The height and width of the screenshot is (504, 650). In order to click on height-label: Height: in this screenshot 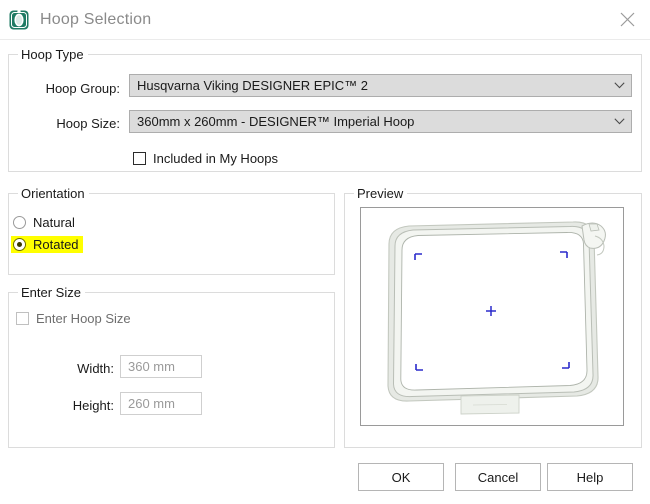, I will do `click(93, 405)`.